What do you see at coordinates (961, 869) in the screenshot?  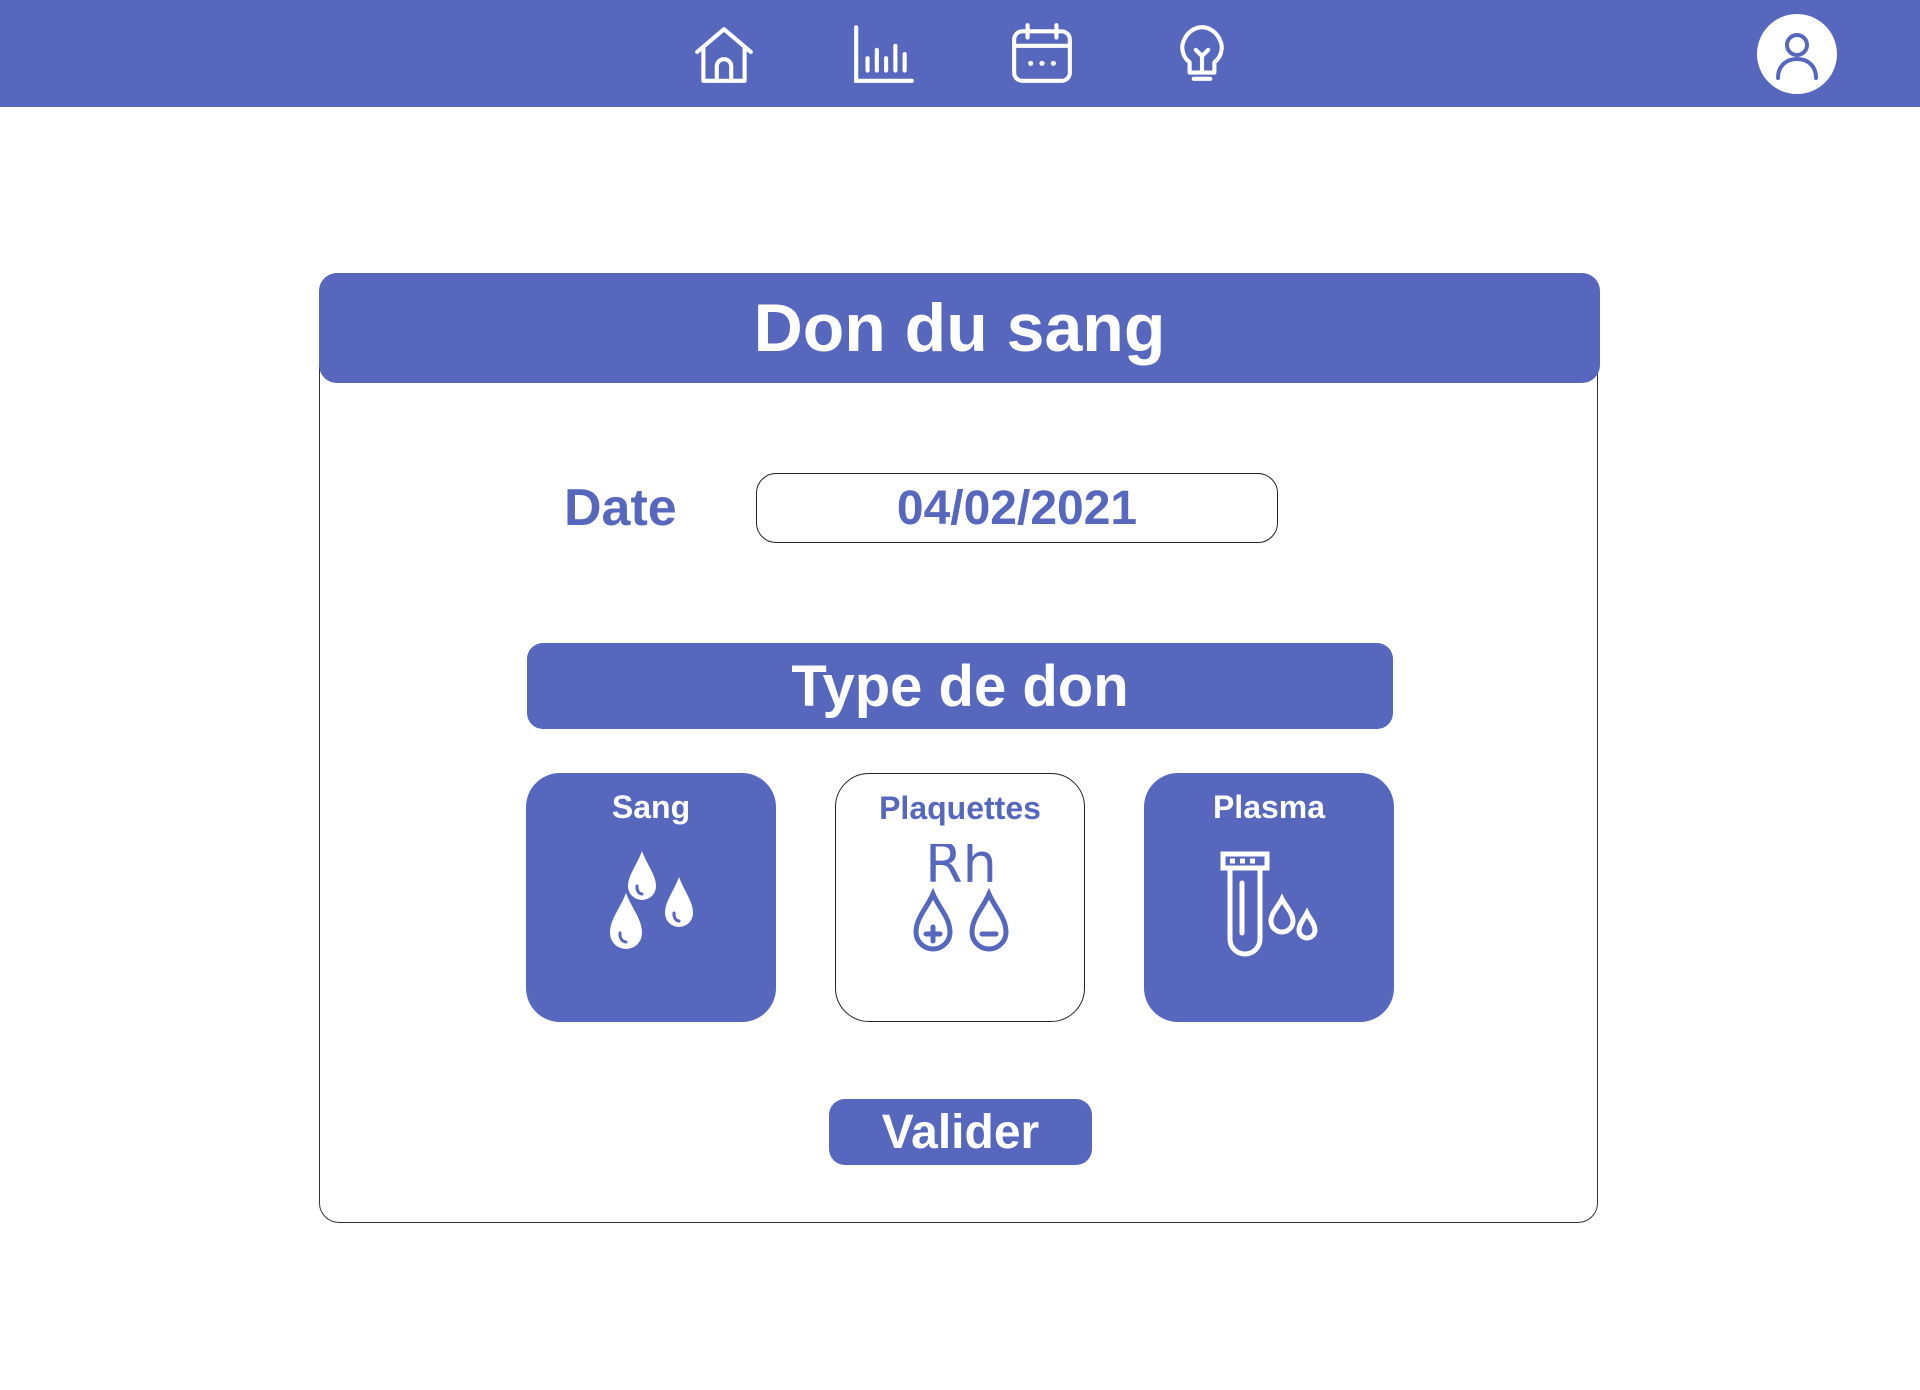 I see `rh-text: Rh` at bounding box center [961, 869].